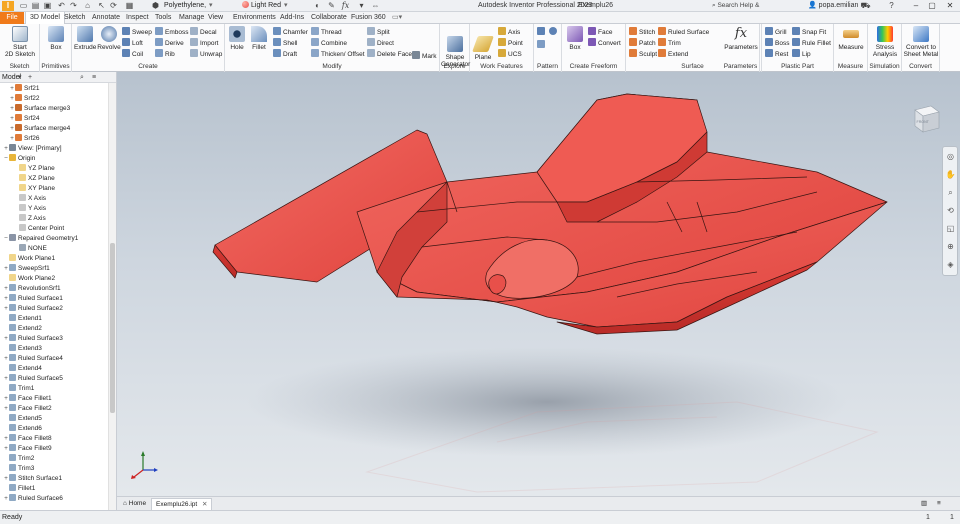  Describe the element at coordinates (198, 6) in the screenshot. I see `material-select: Polyethylene, ▾` at that location.